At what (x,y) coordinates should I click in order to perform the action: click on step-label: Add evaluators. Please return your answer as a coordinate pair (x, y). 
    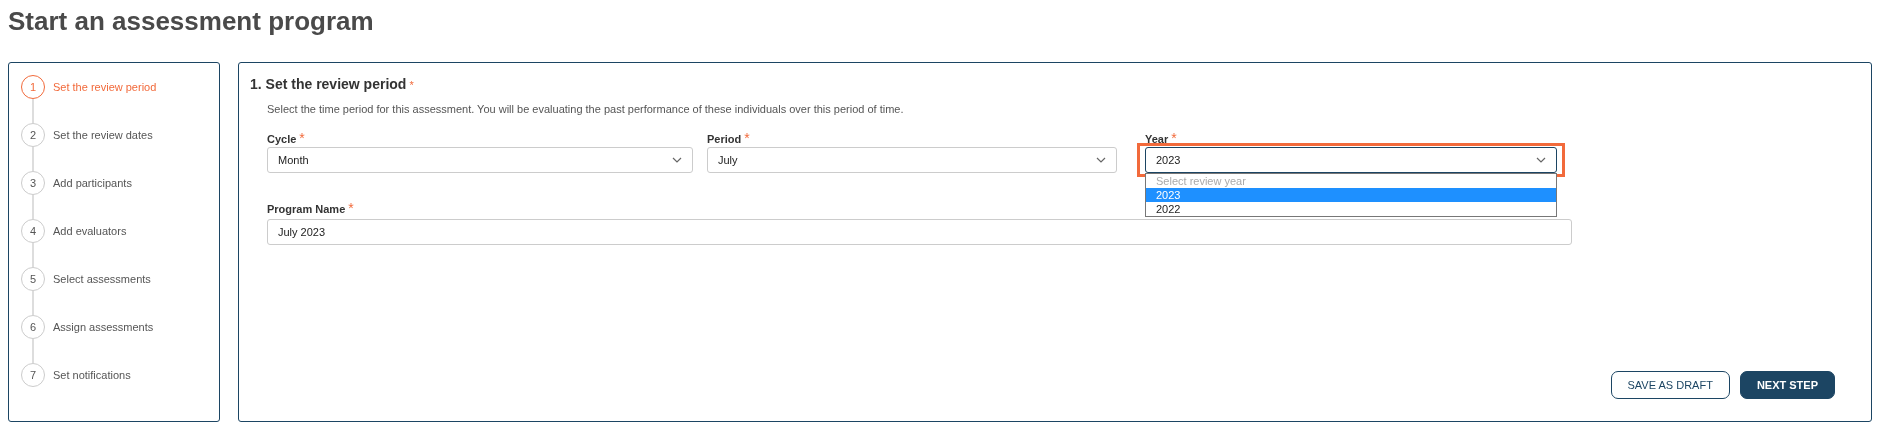
    Looking at the image, I should click on (90, 231).